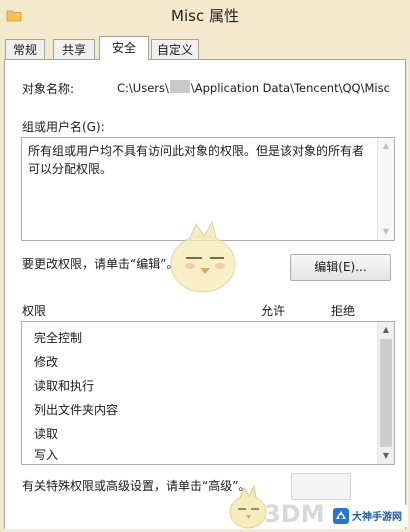 Image resolution: width=410 pixels, height=532 pixels. I want to click on tab-customize: 自定义, so click(175, 49).